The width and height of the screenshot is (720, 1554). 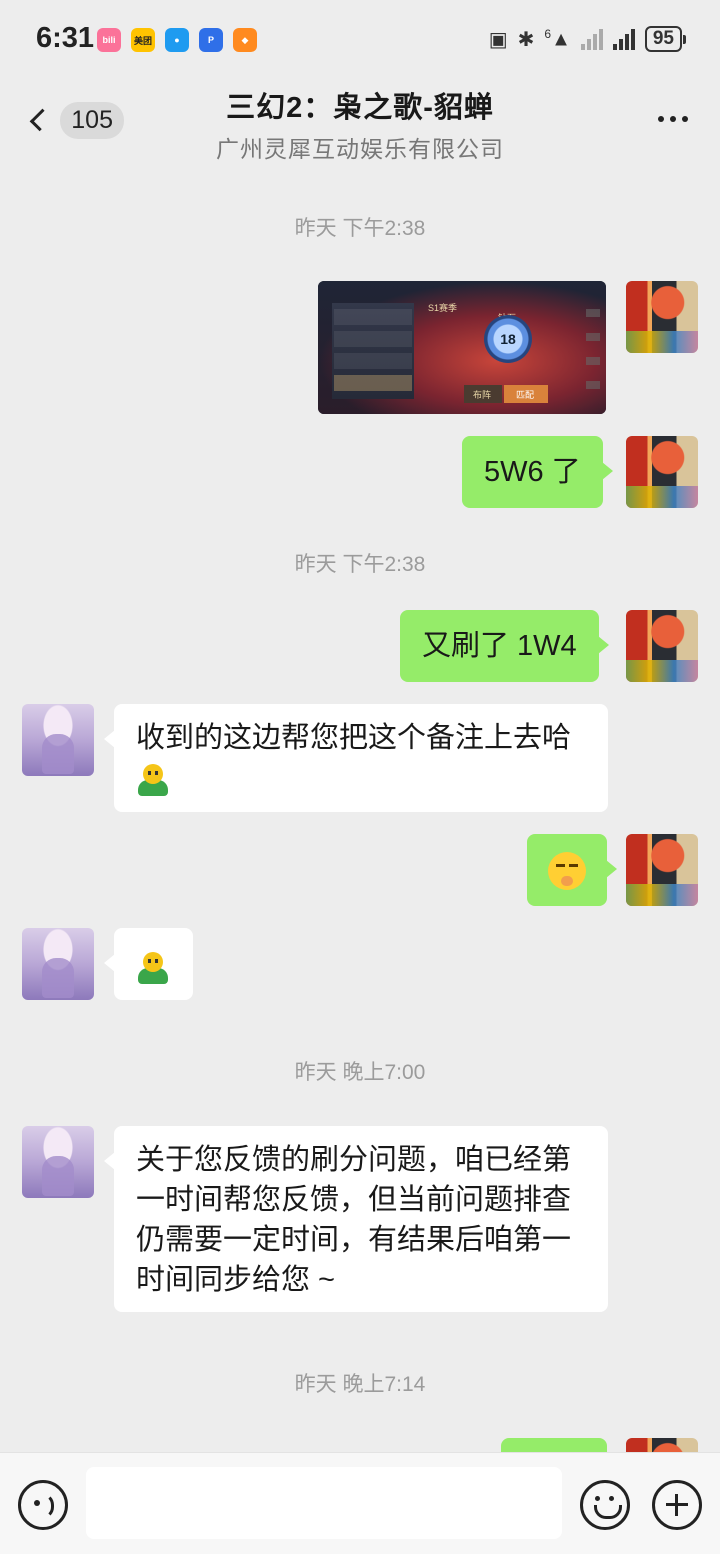 What do you see at coordinates (43, 1505) in the screenshot?
I see `voice-input-icon` at bounding box center [43, 1505].